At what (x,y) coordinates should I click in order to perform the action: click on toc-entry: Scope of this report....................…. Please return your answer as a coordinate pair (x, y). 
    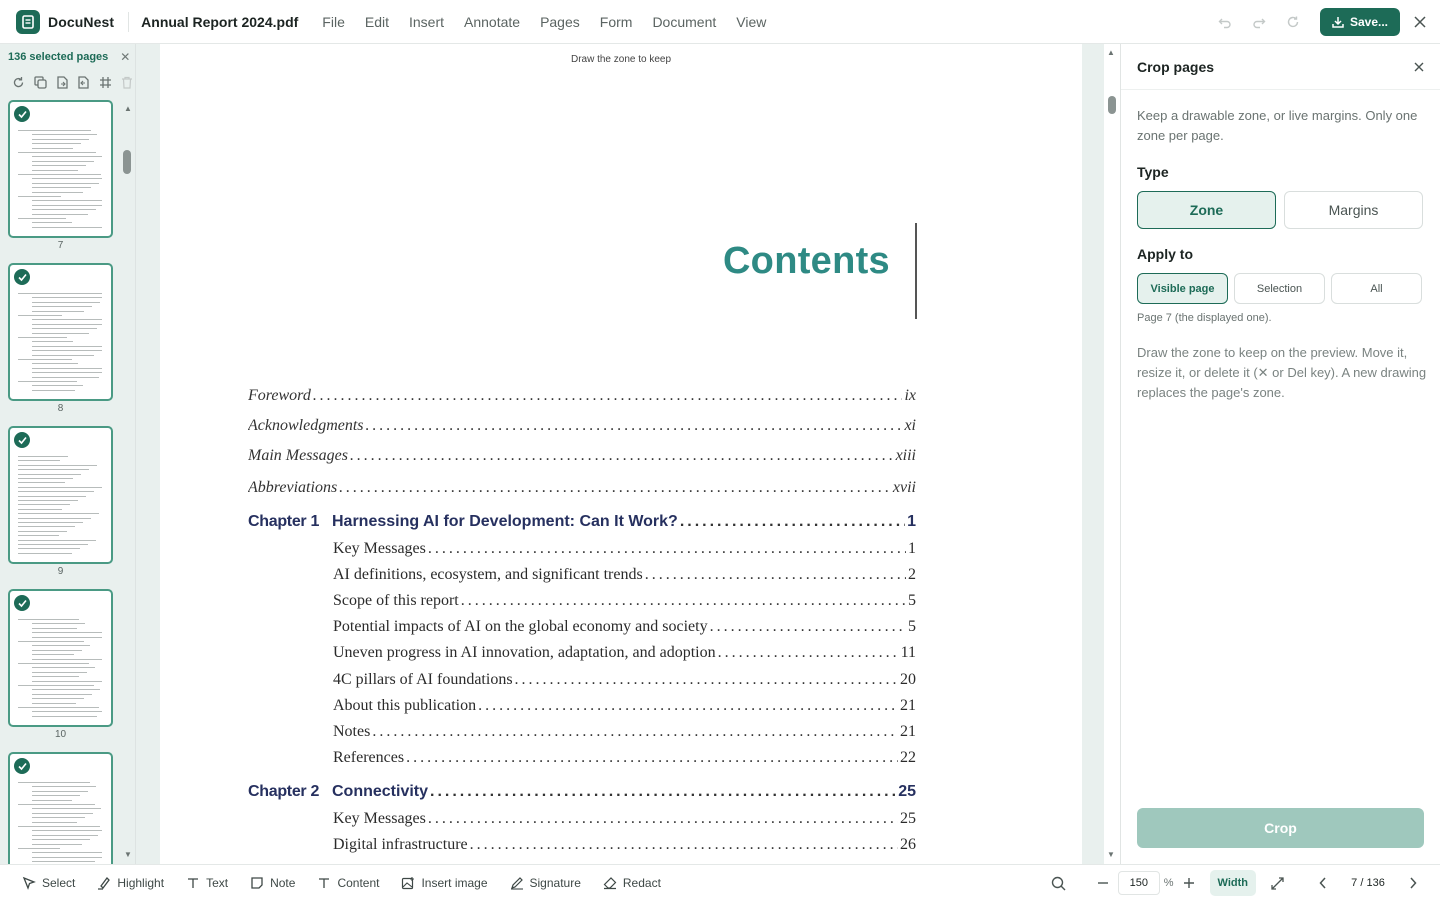
    Looking at the image, I should click on (624, 601).